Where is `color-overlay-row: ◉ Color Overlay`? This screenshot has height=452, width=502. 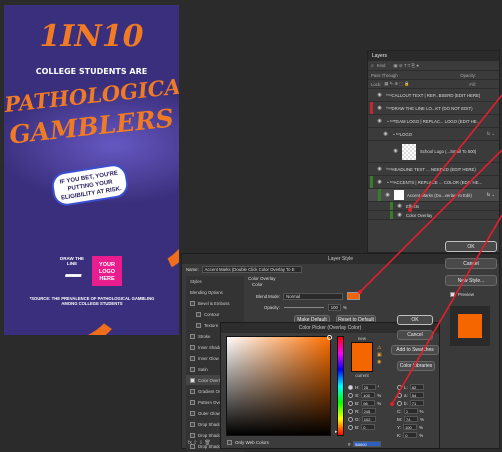
color-overlay-row: ◉ Color Overlay is located at coordinates (433, 215).